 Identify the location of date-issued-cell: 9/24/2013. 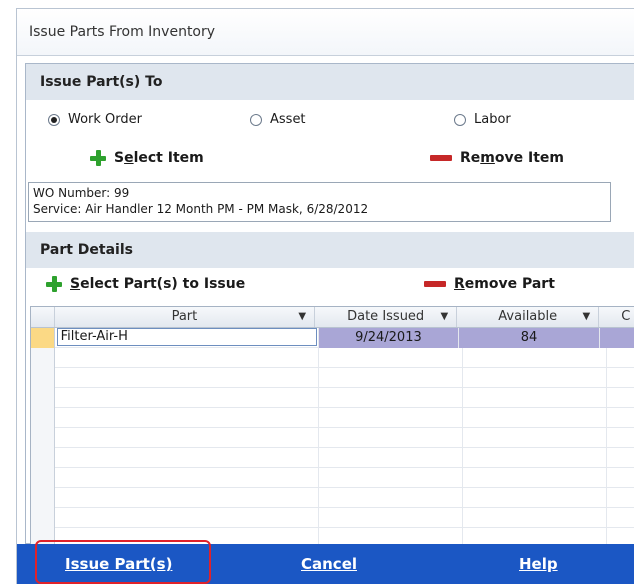
(389, 338).